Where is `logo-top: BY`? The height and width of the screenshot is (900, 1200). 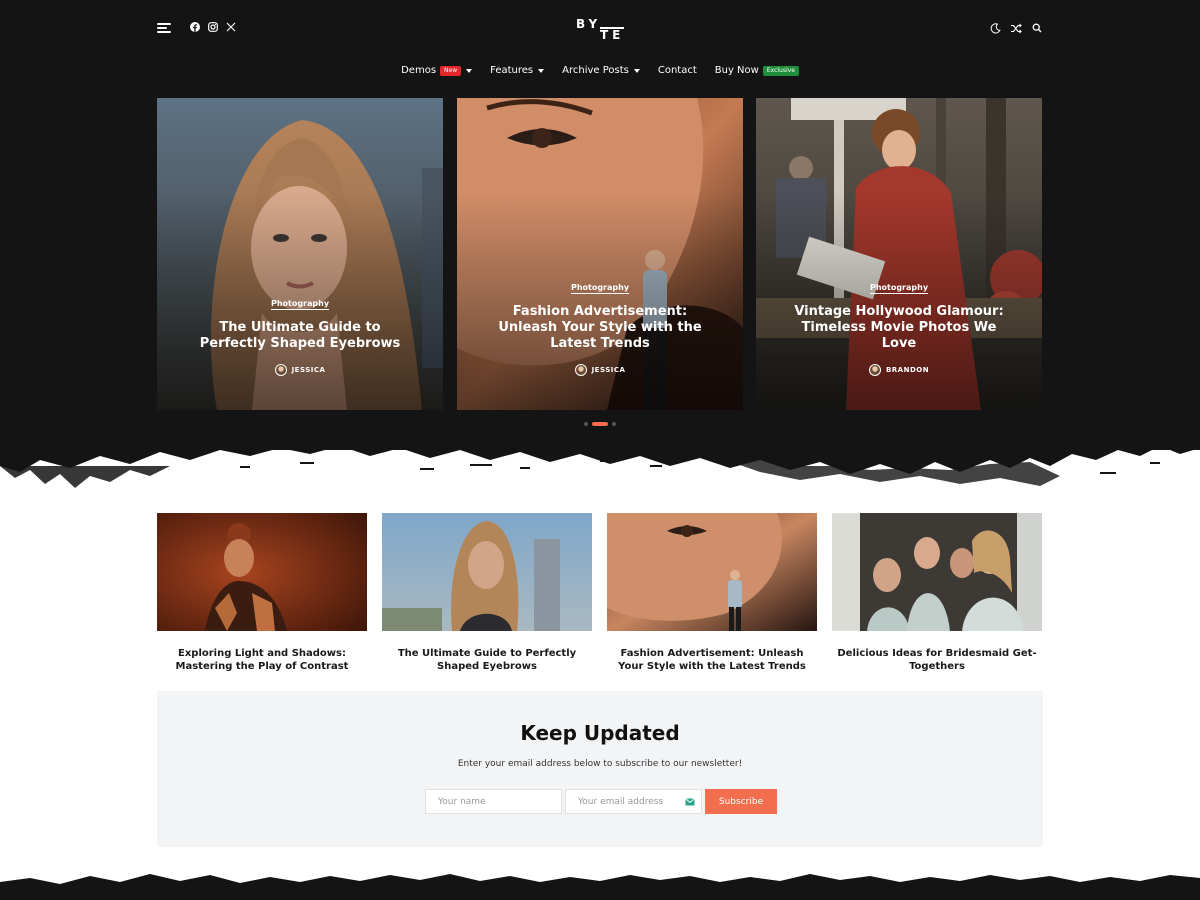
logo-top: BY is located at coordinates (589, 24).